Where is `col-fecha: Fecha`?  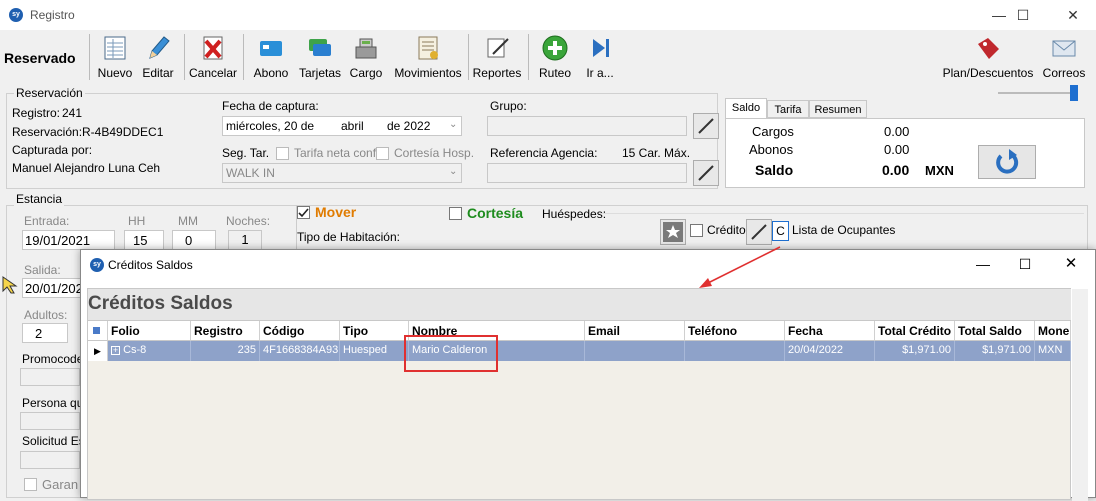 col-fecha: Fecha is located at coordinates (830, 331).